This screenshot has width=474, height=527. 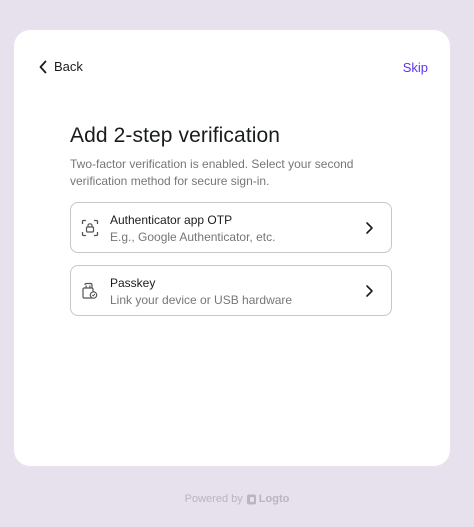 I want to click on skip-link: Skip, so click(x=415, y=67).